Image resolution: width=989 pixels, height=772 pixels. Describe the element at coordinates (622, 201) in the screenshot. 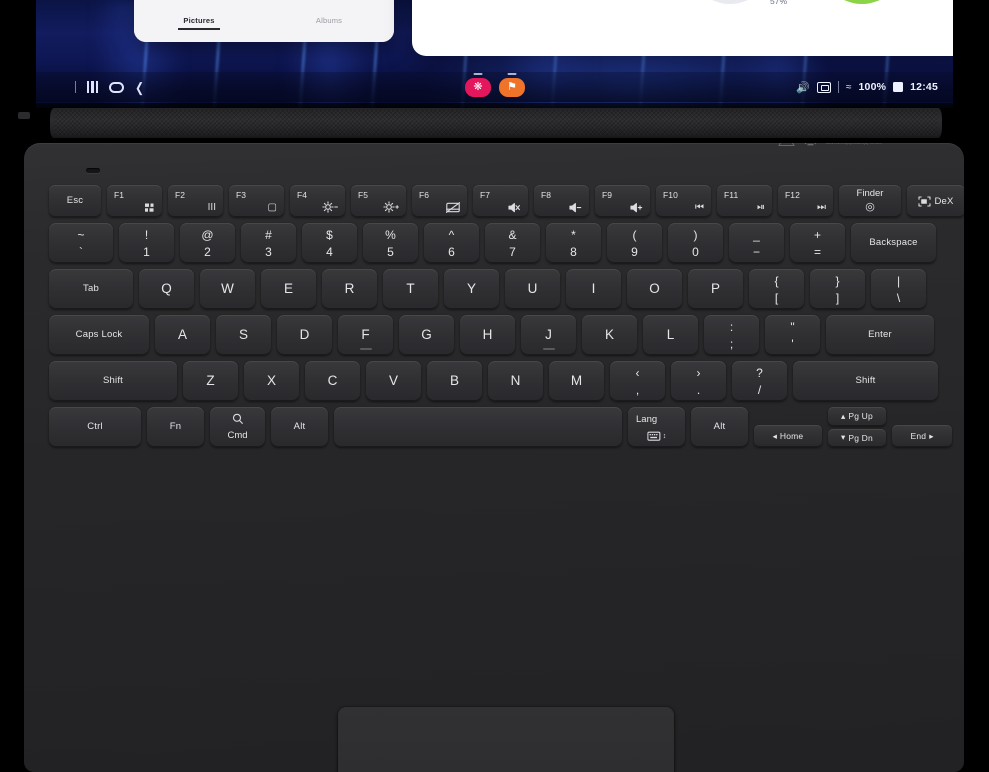

I see `key-f9: F9` at that location.